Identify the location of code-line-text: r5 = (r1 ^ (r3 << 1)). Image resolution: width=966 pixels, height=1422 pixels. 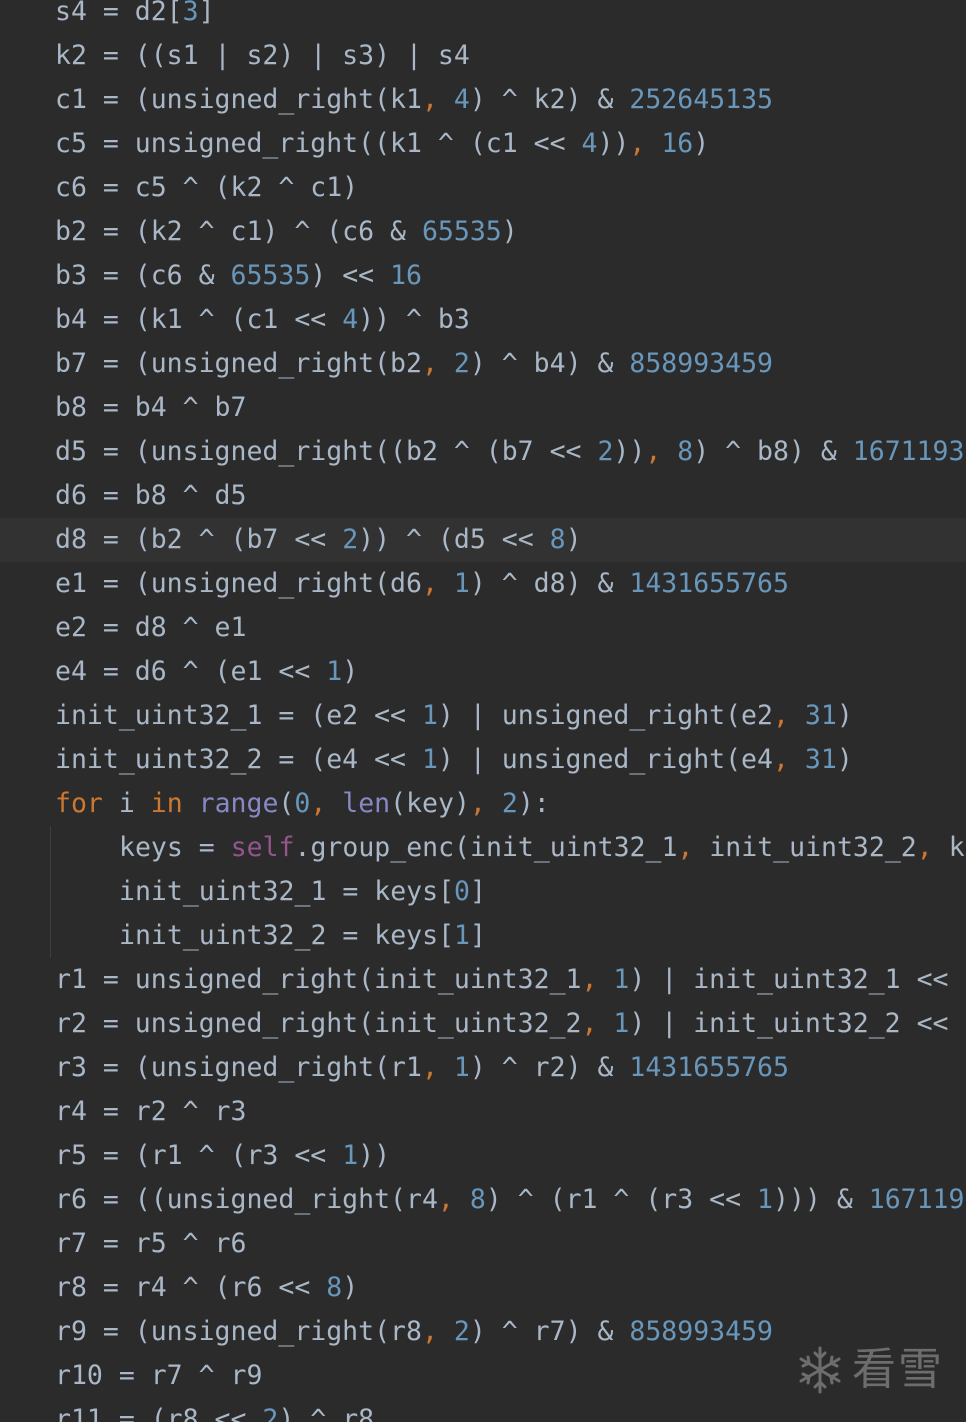
(222, 1156).